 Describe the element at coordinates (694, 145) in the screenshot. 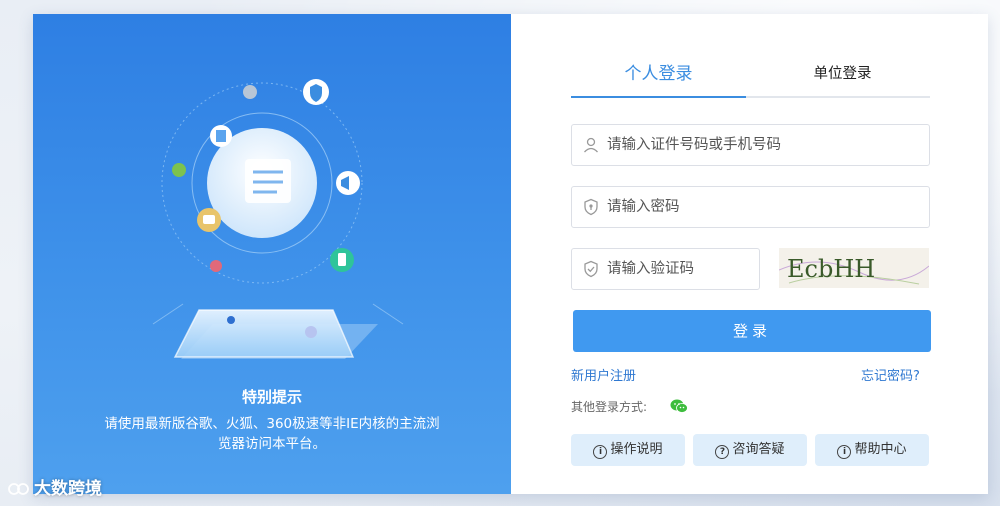

I see `id-input-placeholder: 请输入证件号码或手机号码` at that location.